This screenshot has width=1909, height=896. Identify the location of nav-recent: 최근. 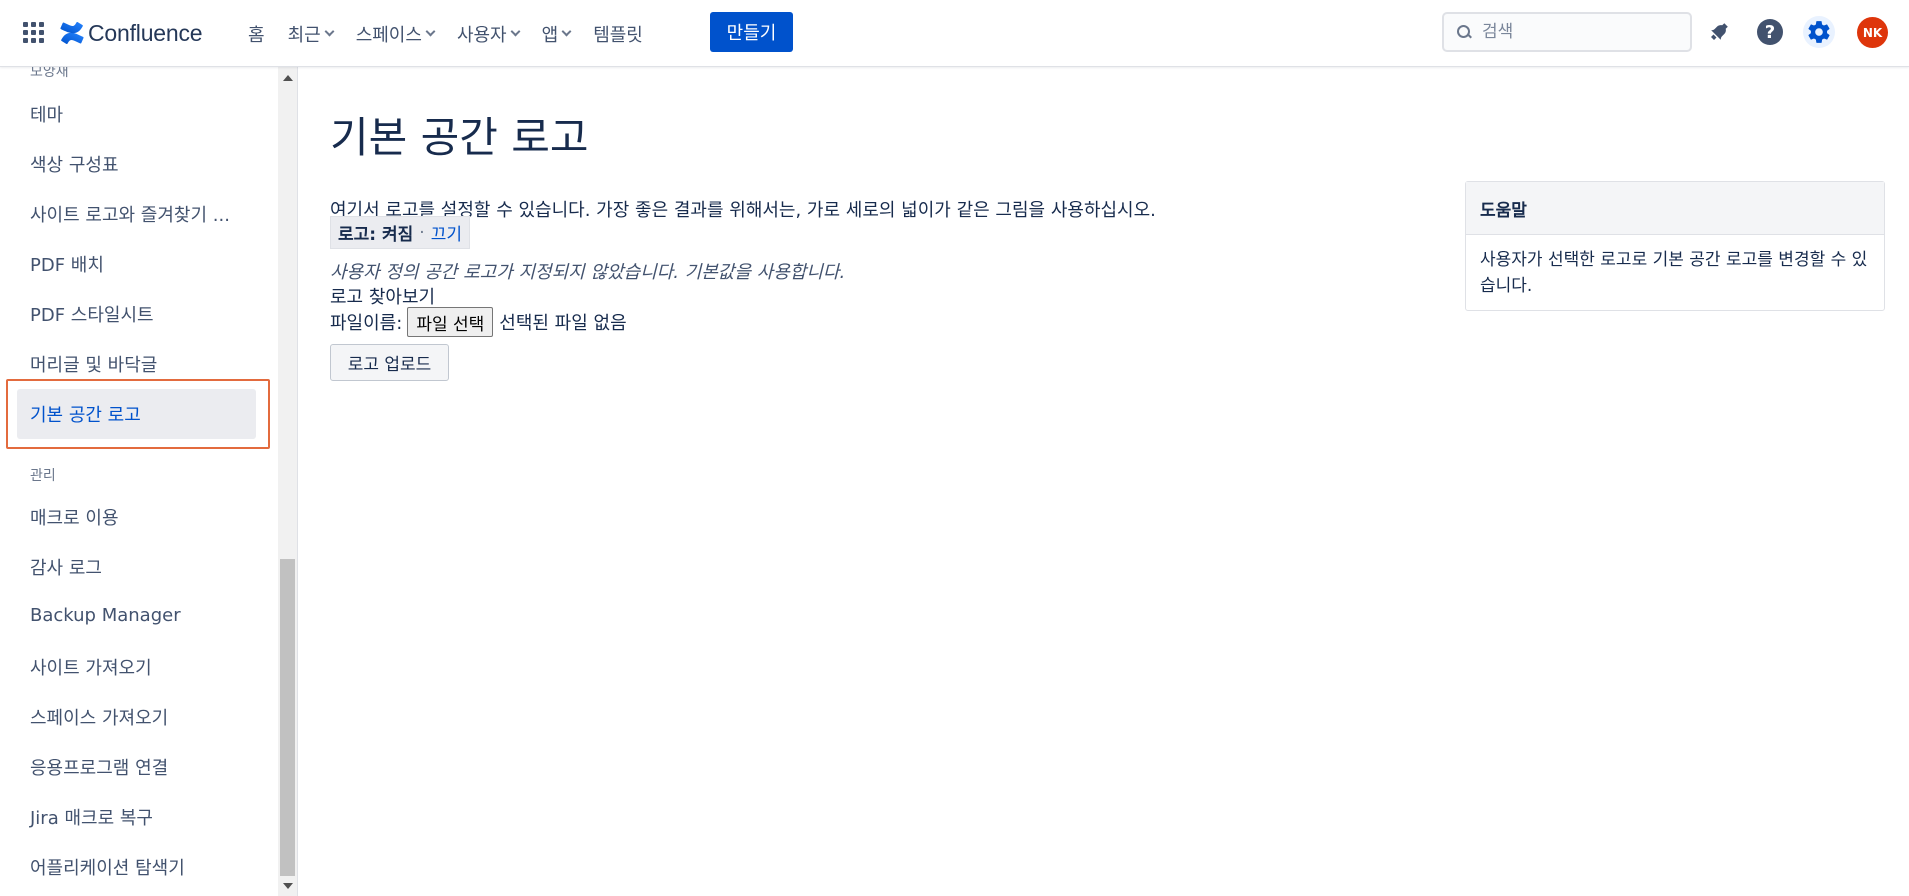
(311, 34).